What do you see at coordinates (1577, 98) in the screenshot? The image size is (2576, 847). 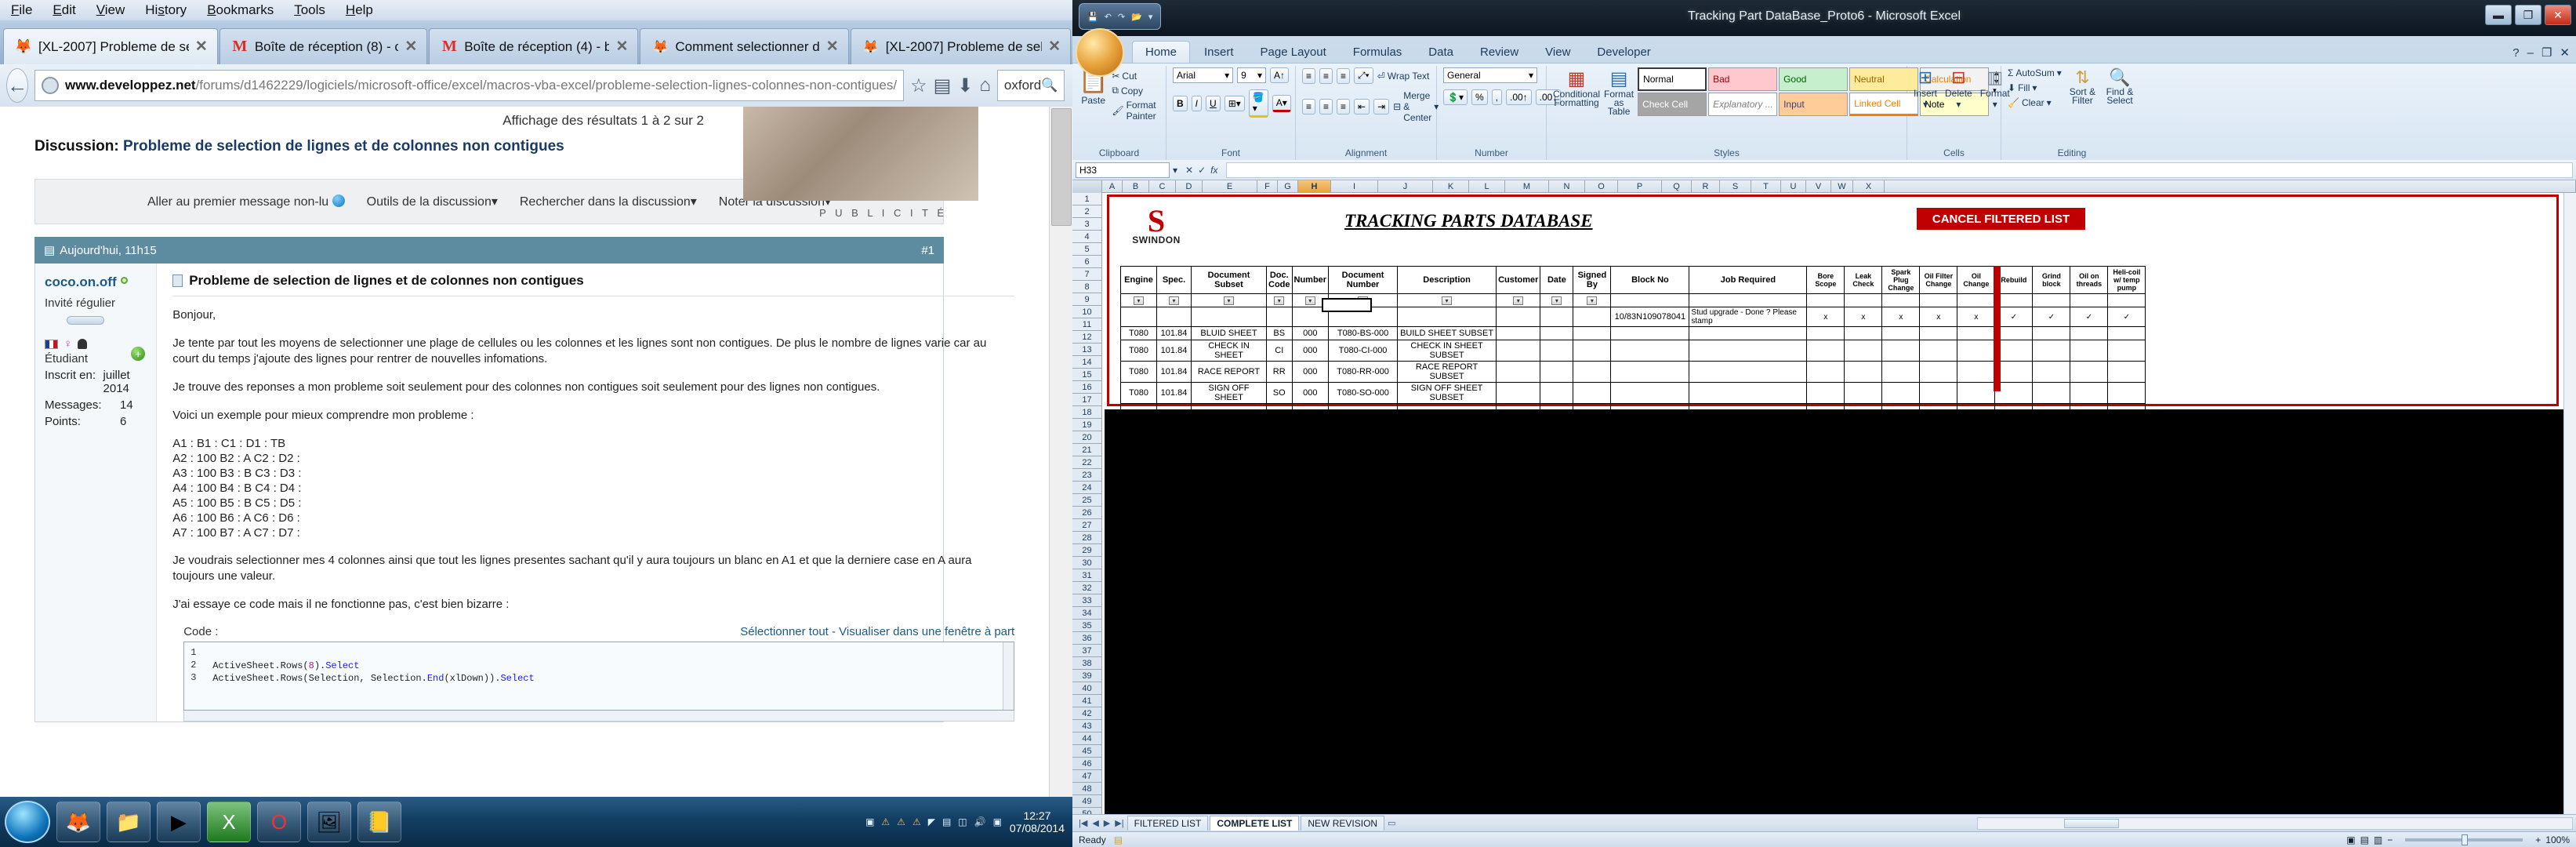 I see `conditional-formatting-label: Conditional Formatting` at bounding box center [1577, 98].